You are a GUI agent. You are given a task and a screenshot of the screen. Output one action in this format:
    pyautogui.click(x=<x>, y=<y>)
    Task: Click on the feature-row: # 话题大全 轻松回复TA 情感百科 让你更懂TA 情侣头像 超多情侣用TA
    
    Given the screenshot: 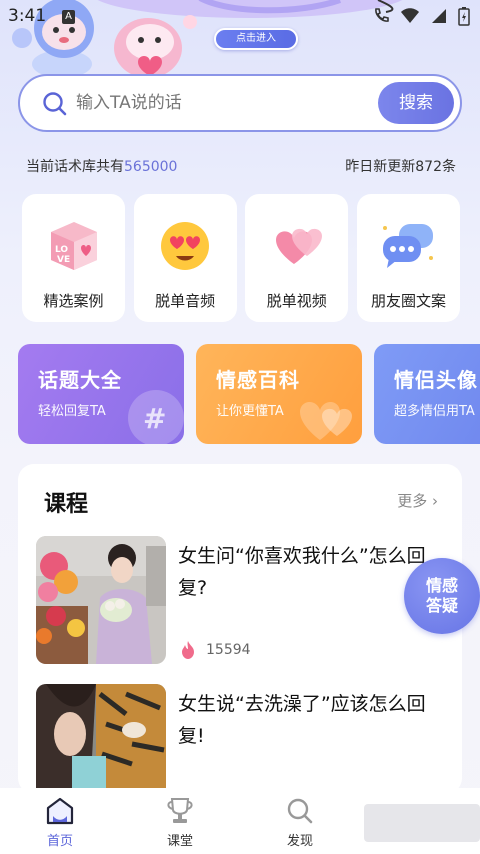 What is the action you would take?
    pyautogui.click(x=249, y=394)
    